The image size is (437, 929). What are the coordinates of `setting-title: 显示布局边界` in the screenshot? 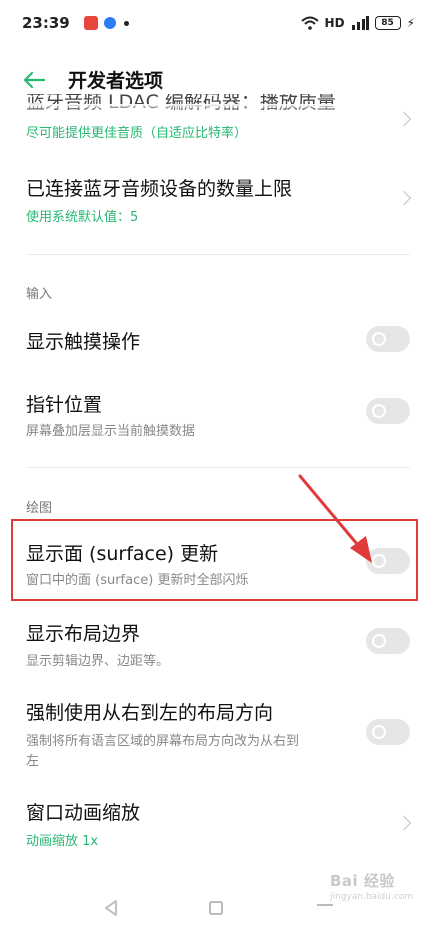 It's located at (83, 634).